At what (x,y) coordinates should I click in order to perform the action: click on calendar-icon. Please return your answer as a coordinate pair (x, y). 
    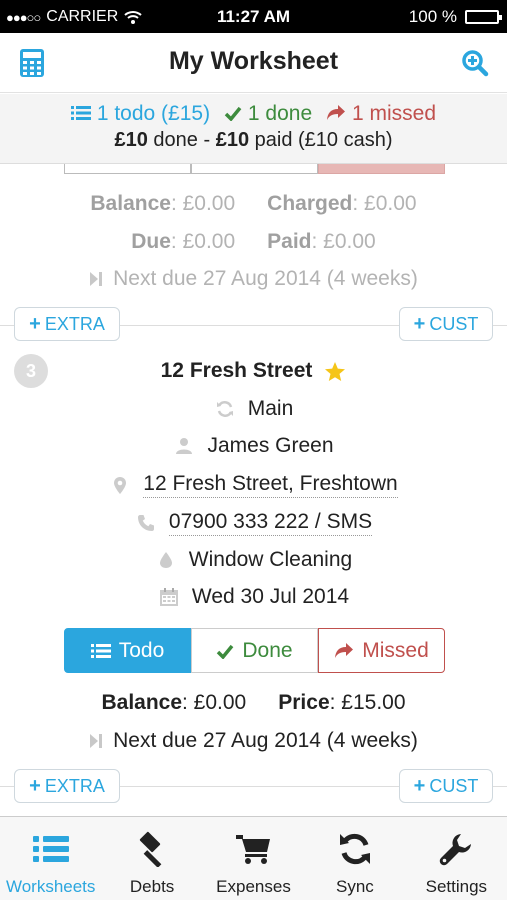
    Looking at the image, I should click on (168, 597).